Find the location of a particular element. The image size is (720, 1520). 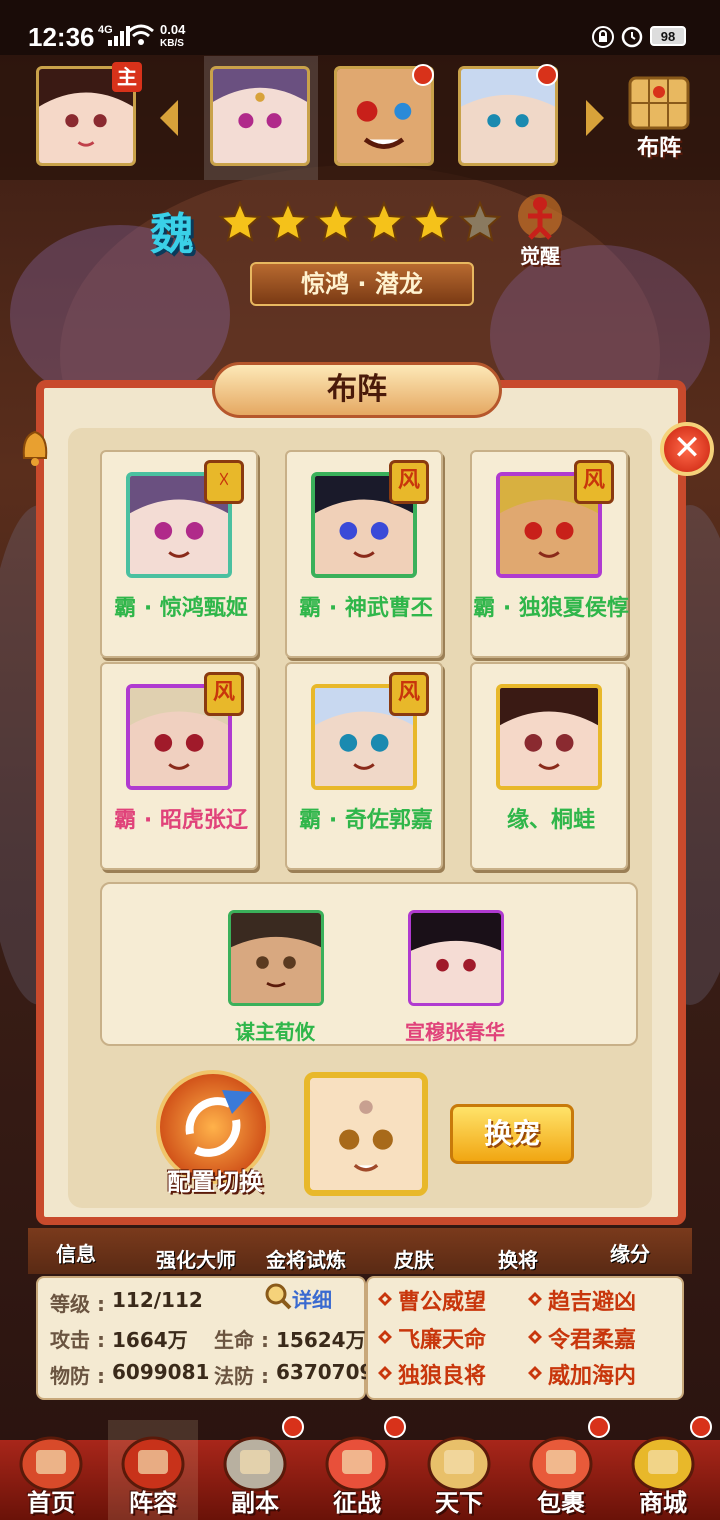

hero-card-name: 霸 · 独狼夏侯惇 is located at coordinates (551, 608).